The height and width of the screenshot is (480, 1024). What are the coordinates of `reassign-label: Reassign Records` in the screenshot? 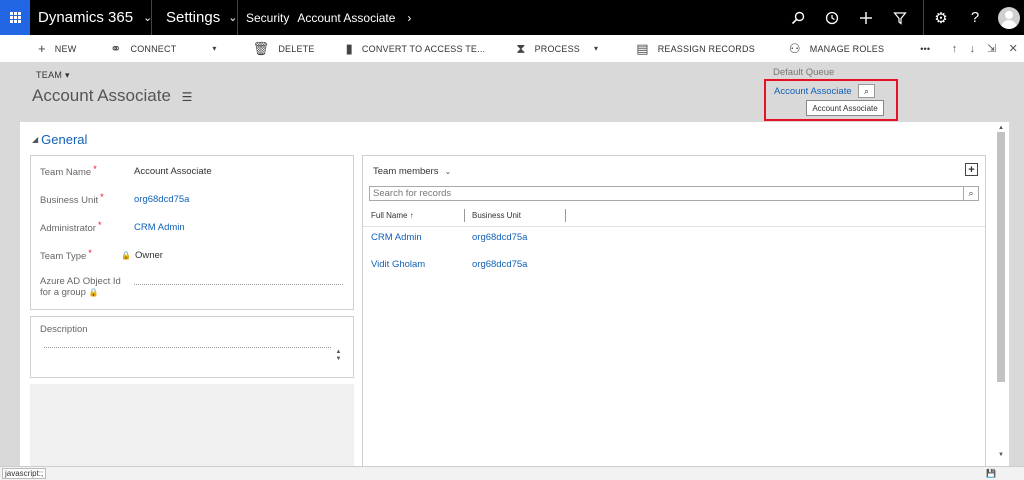 It's located at (706, 48).